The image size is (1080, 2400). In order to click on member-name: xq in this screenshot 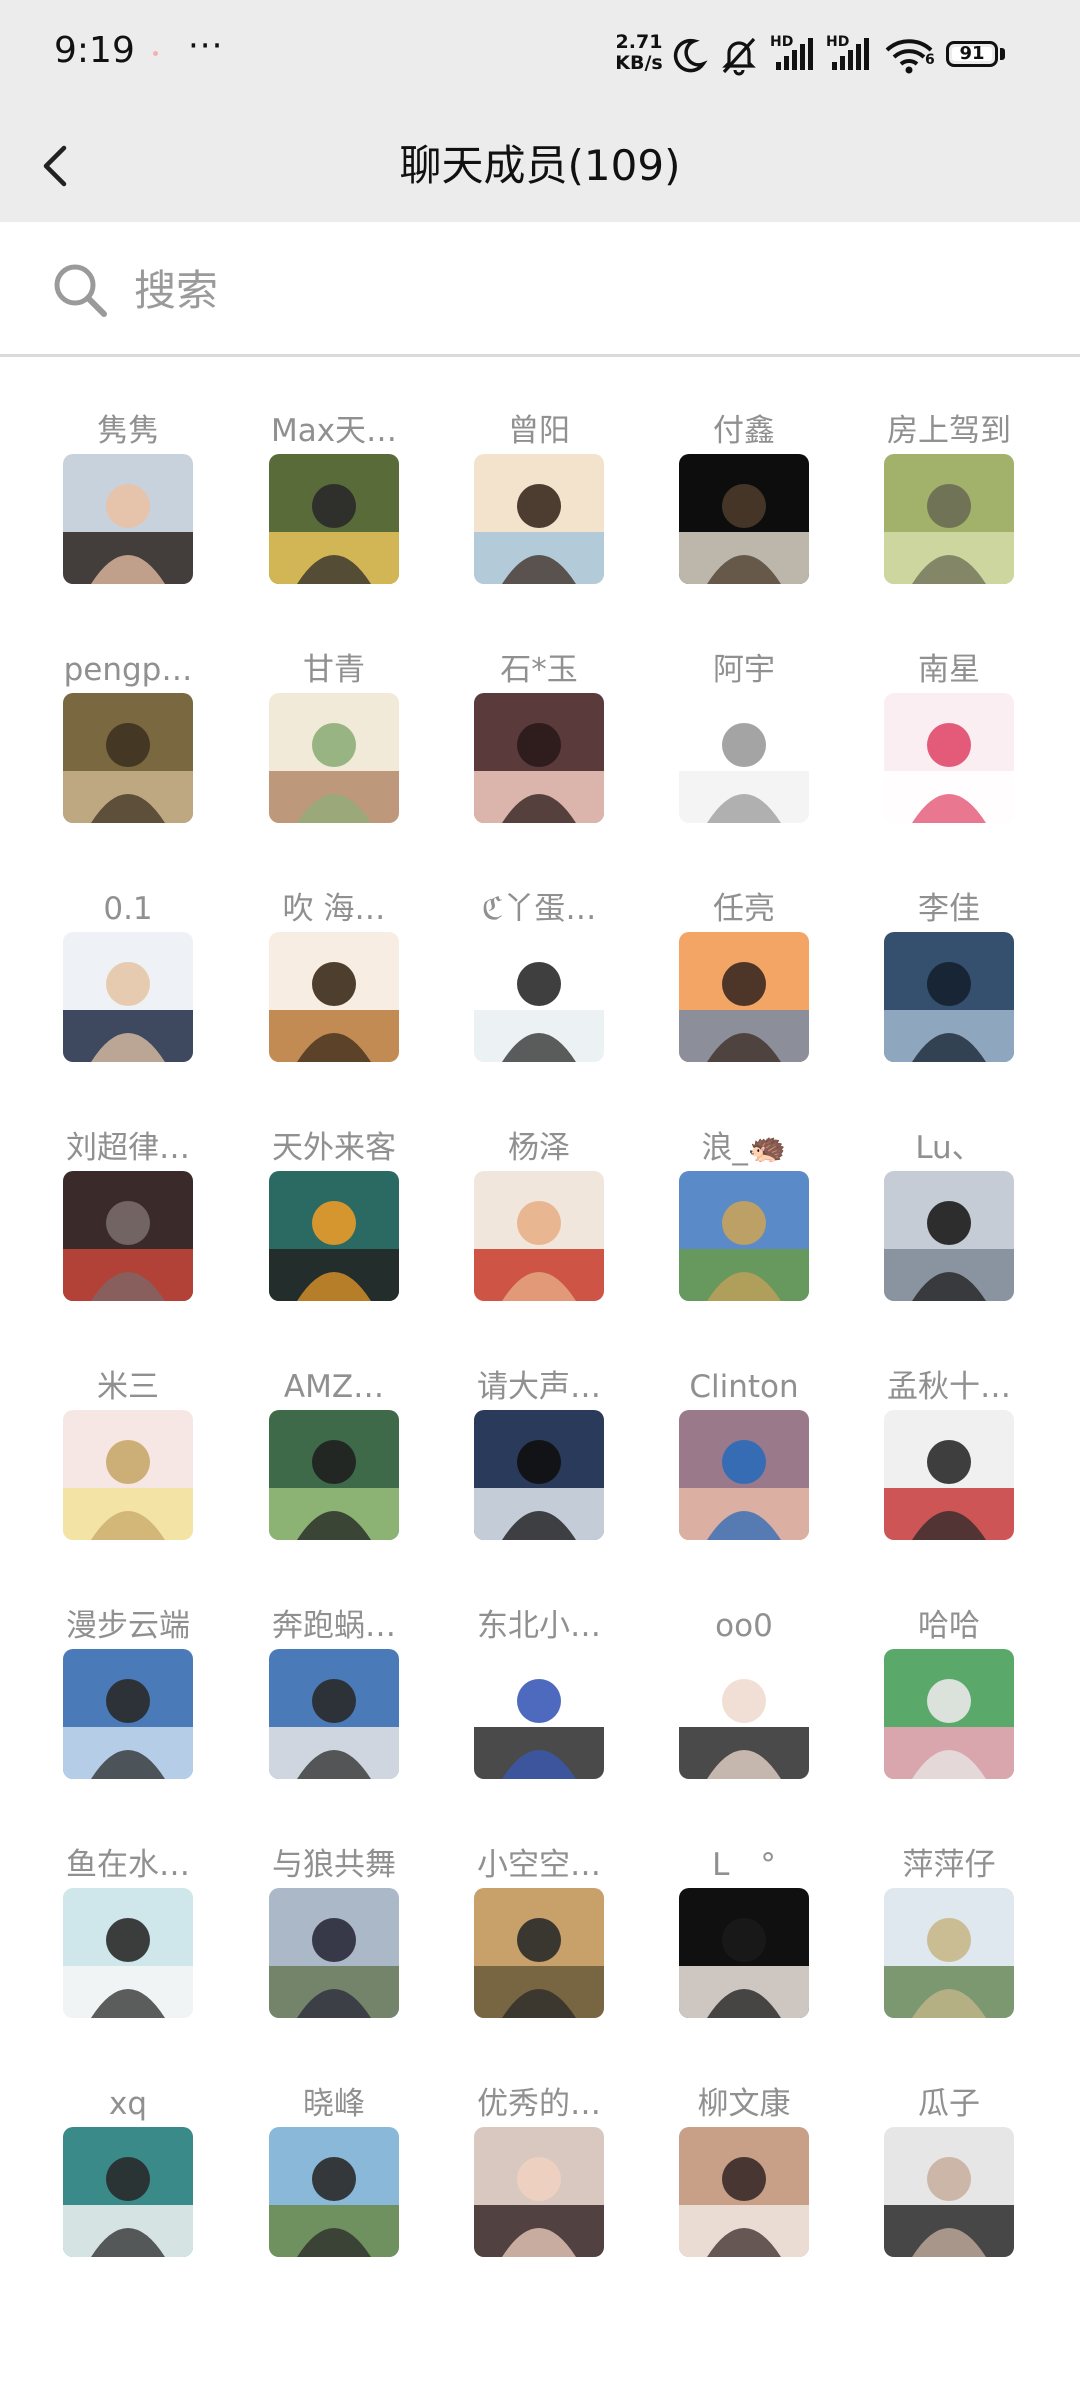, I will do `click(128, 2104)`.